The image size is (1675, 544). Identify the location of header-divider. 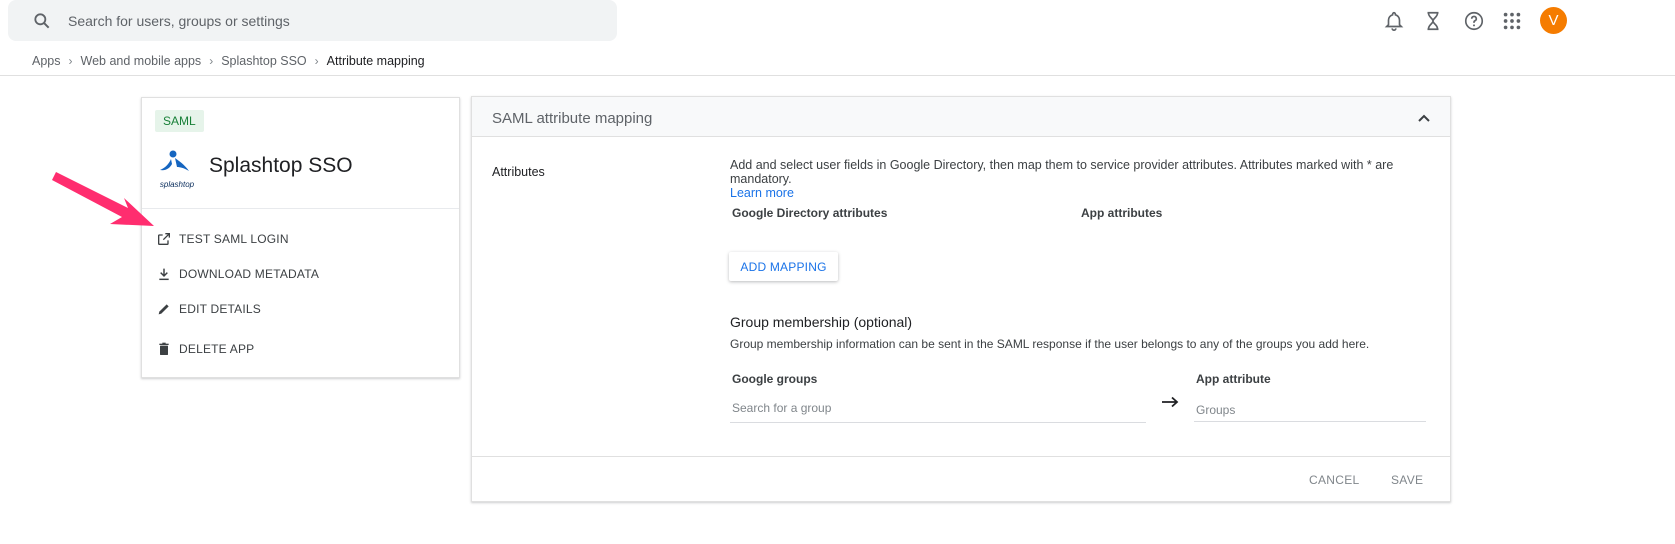
(837, 75).